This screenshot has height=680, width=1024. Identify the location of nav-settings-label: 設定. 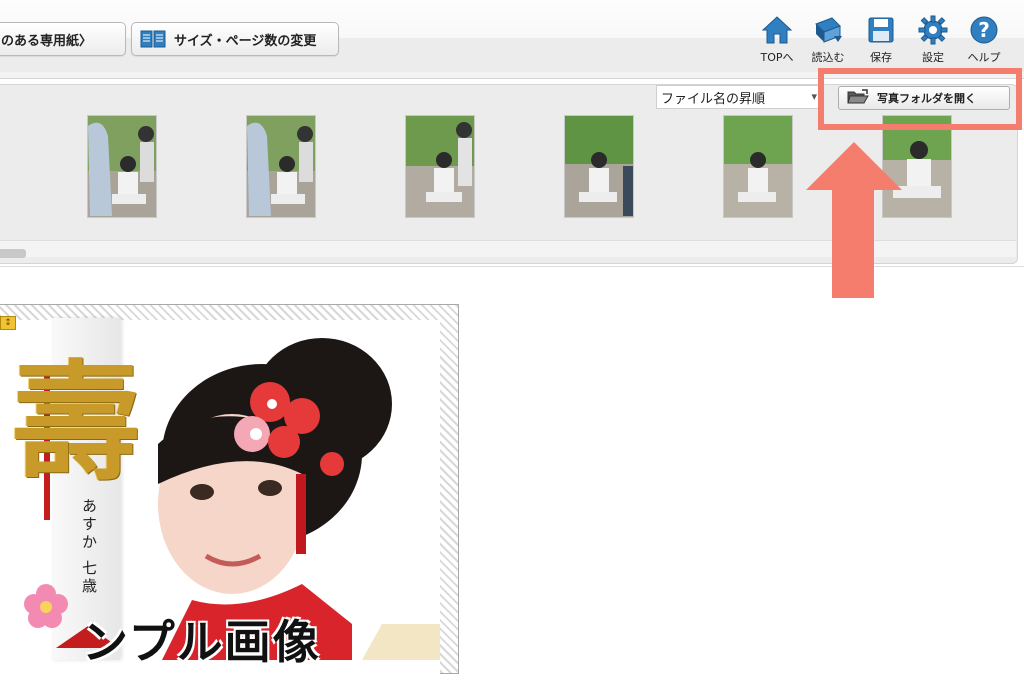
(933, 57).